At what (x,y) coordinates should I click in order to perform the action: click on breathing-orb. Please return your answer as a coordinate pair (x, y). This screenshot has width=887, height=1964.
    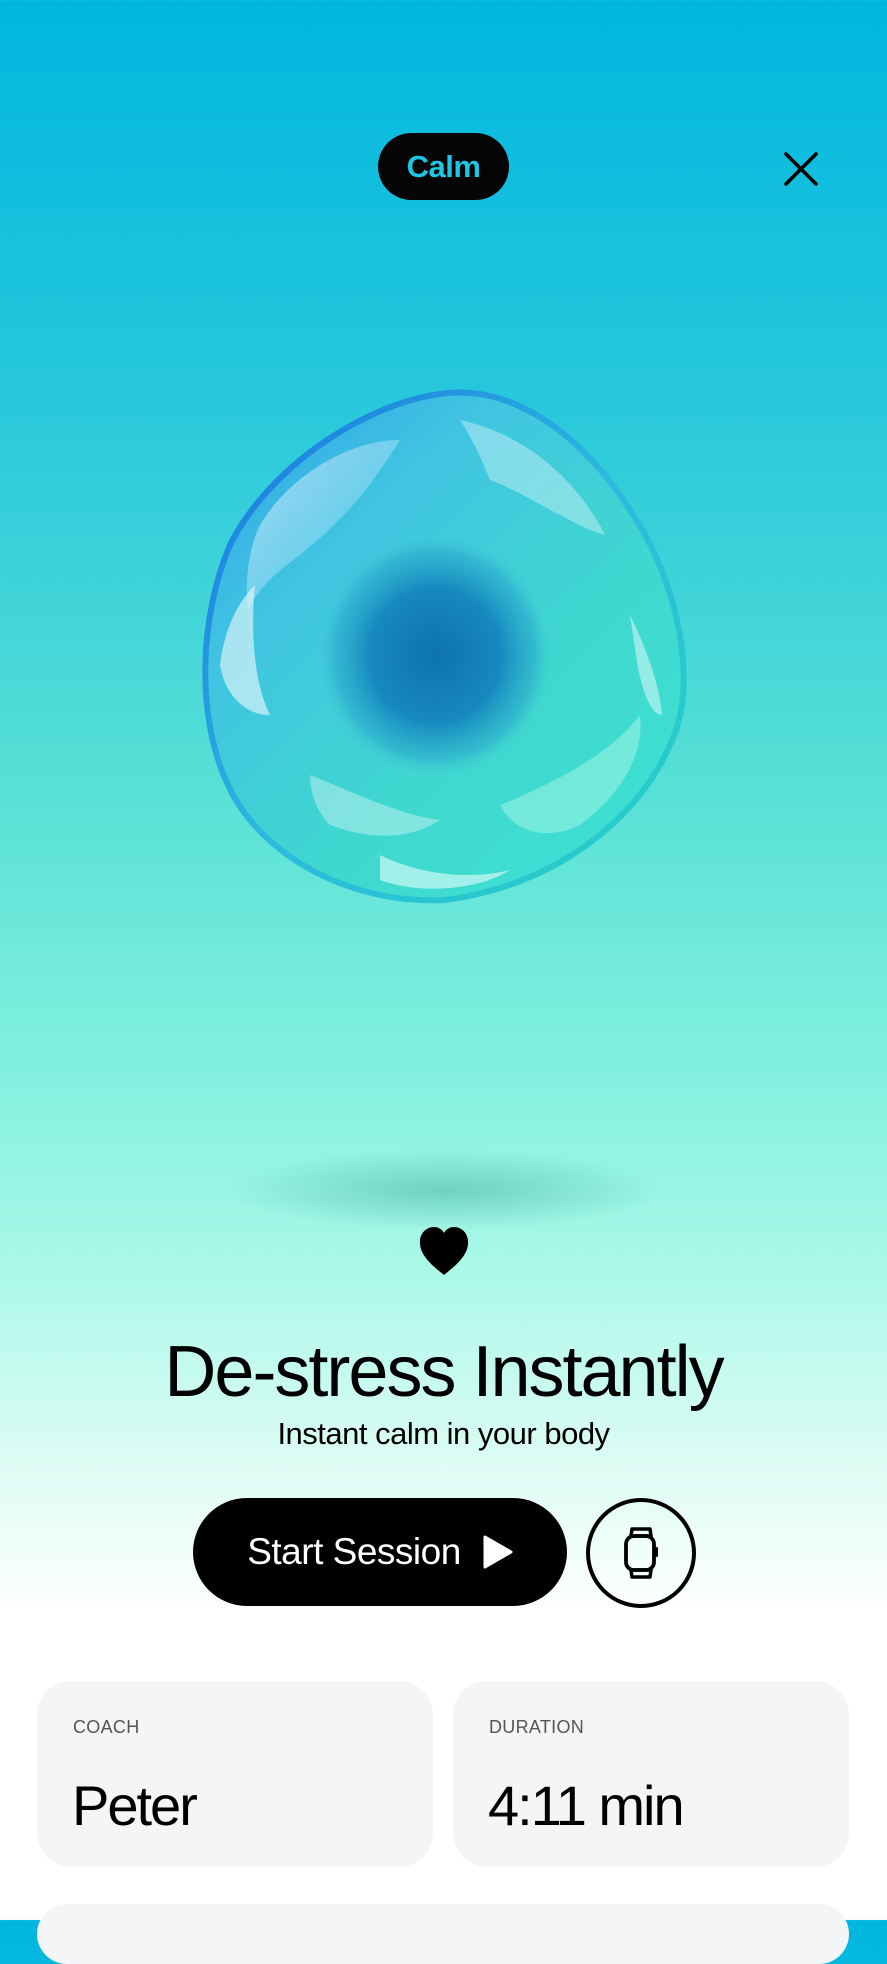
    Looking at the image, I should click on (445, 645).